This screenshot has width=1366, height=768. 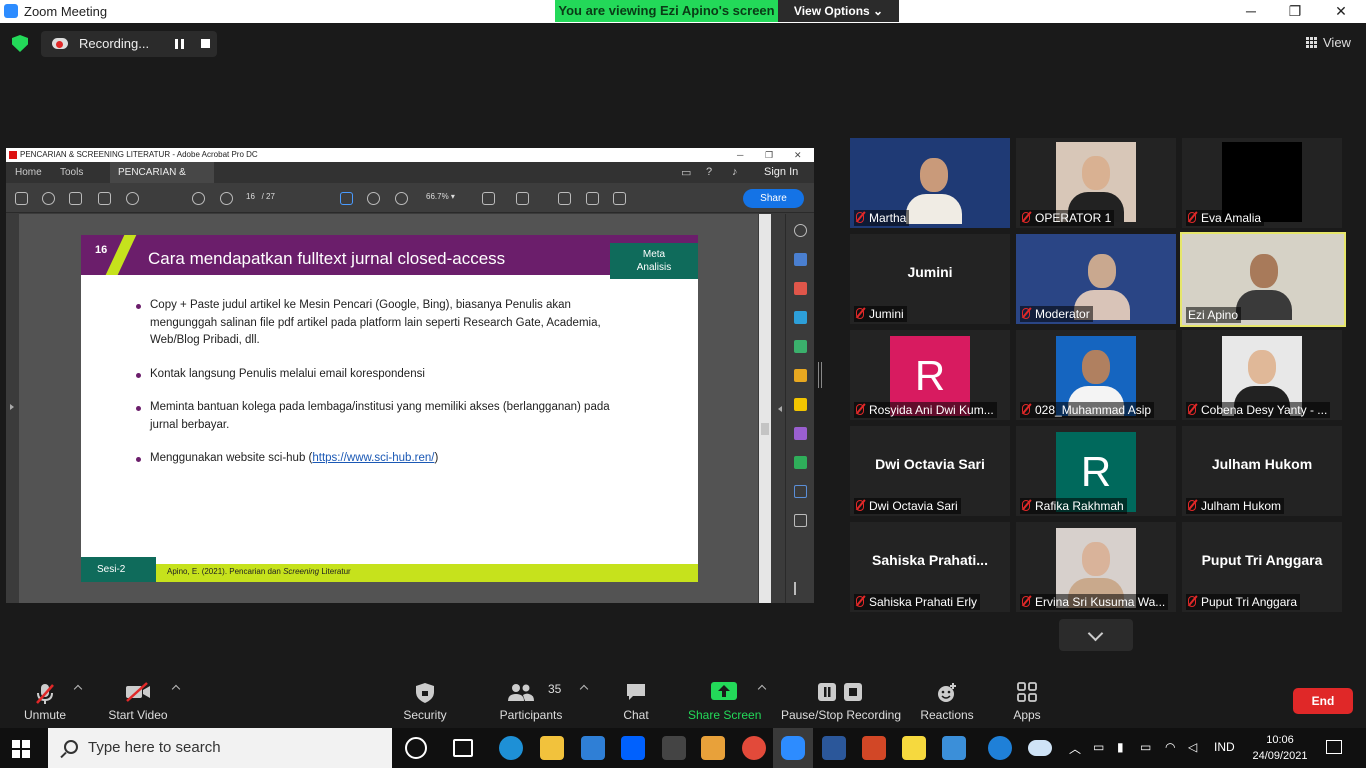 What do you see at coordinates (1323, 701) in the screenshot?
I see `end-meeting-button: End` at bounding box center [1323, 701].